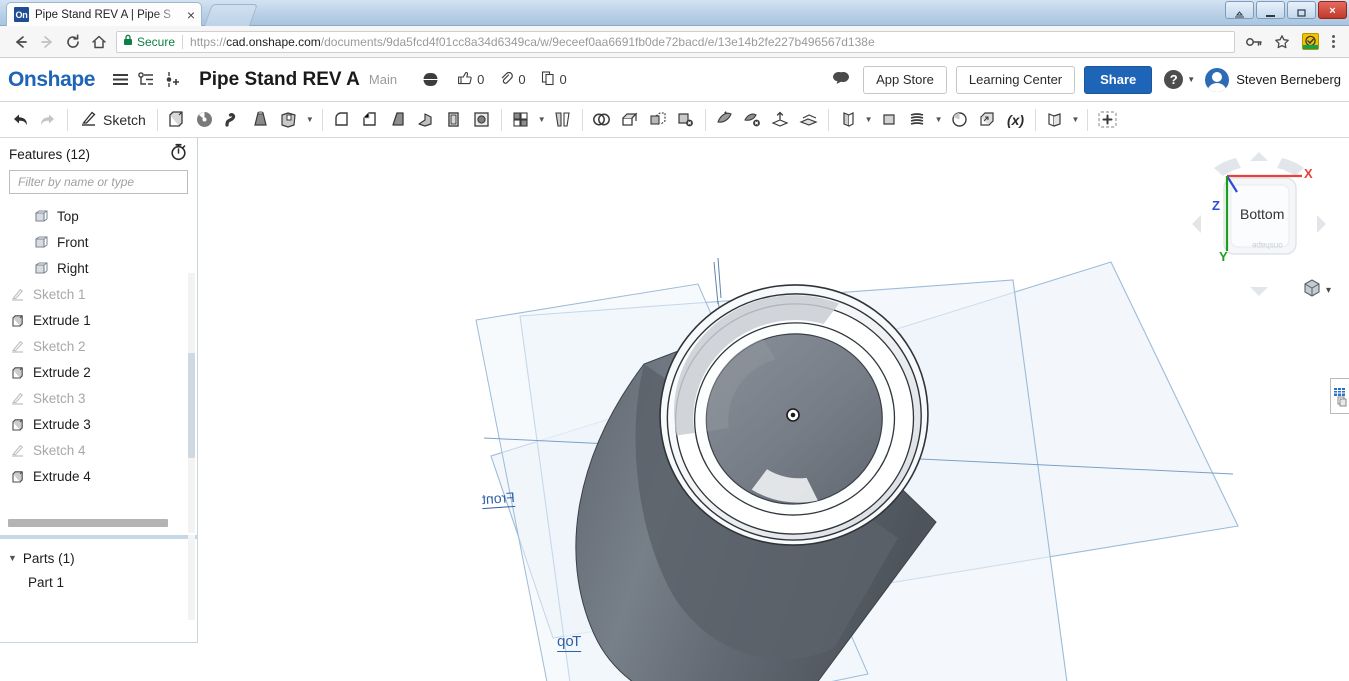 Image resolution: width=1349 pixels, height=681 pixels. I want to click on extension-icon, so click(1310, 41).